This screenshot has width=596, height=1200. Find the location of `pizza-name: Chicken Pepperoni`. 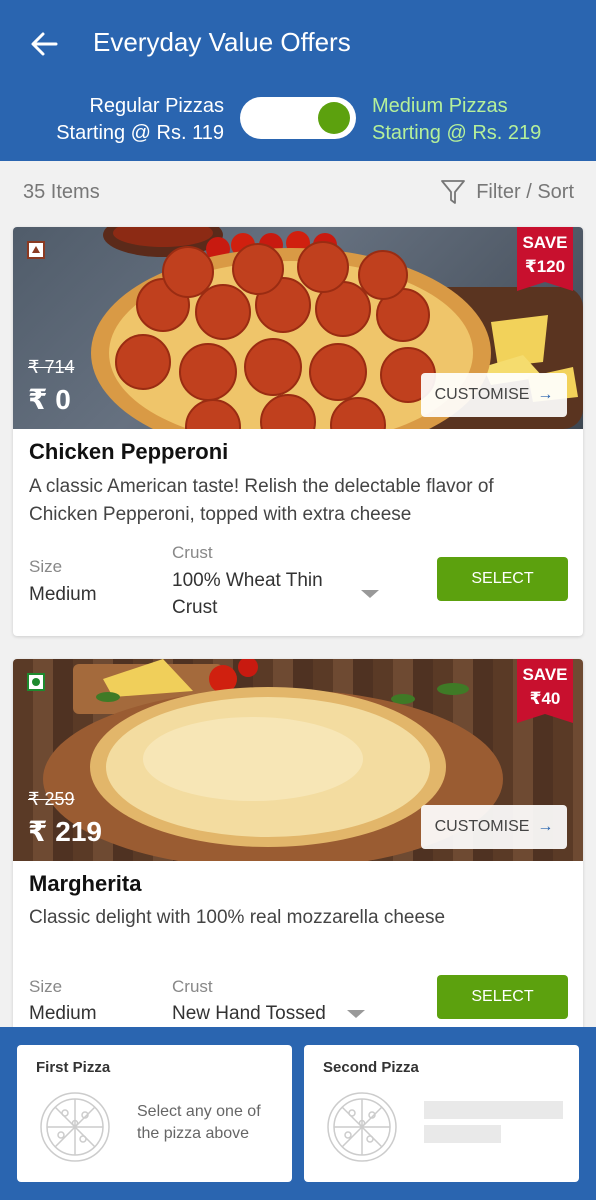

pizza-name: Chicken Pepperoni is located at coordinates (129, 451).